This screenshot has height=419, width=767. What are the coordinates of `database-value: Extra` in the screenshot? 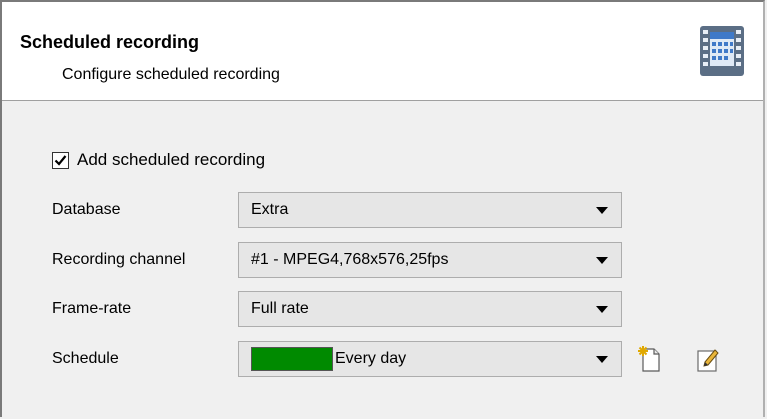 It's located at (270, 209).